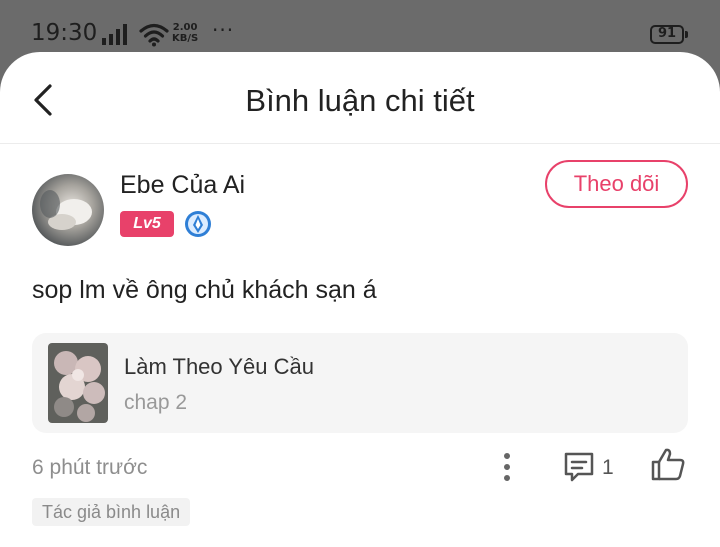 Image resolution: width=720 pixels, height=547 pixels. What do you see at coordinates (185, 27) in the screenshot?
I see `network-speed-value: 2.00` at bounding box center [185, 27].